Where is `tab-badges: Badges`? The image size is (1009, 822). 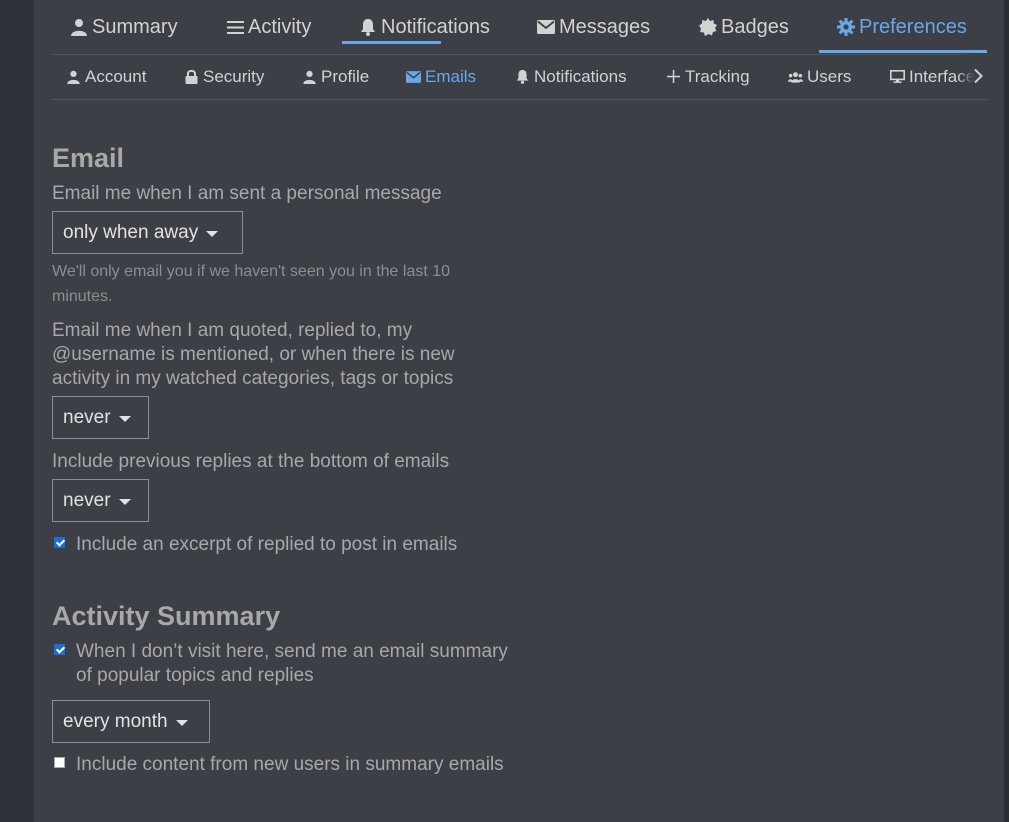 tab-badges: Badges is located at coordinates (744, 27).